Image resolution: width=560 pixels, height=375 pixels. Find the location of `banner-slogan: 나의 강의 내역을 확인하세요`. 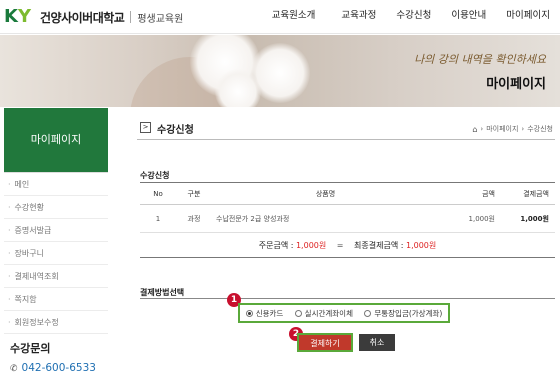

banner-slogan: 나의 강의 내역을 확인하세요 is located at coordinates (480, 59).